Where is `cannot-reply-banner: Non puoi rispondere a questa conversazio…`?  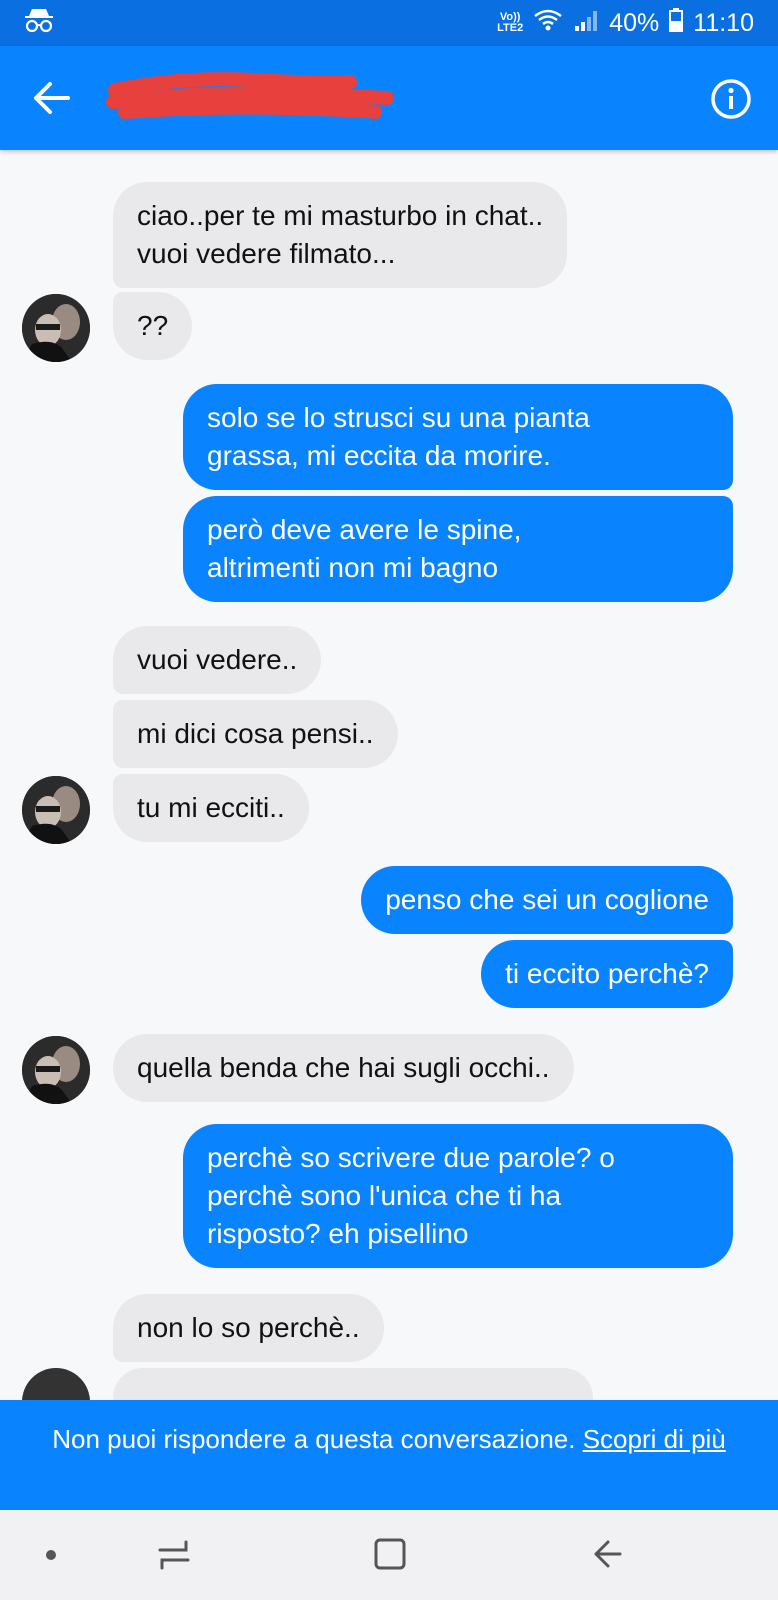 cannot-reply-banner: Non puoi rispondere a questa conversazio… is located at coordinates (389, 1455).